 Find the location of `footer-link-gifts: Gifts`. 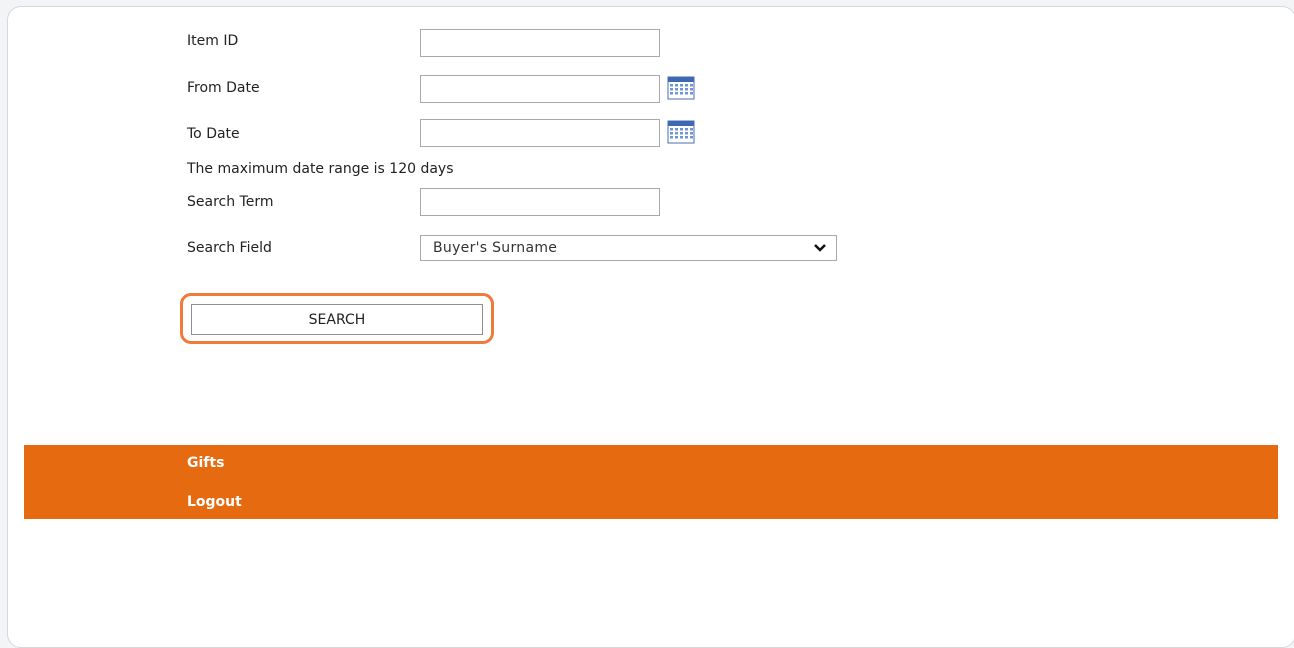

footer-link-gifts: Gifts is located at coordinates (205, 463).